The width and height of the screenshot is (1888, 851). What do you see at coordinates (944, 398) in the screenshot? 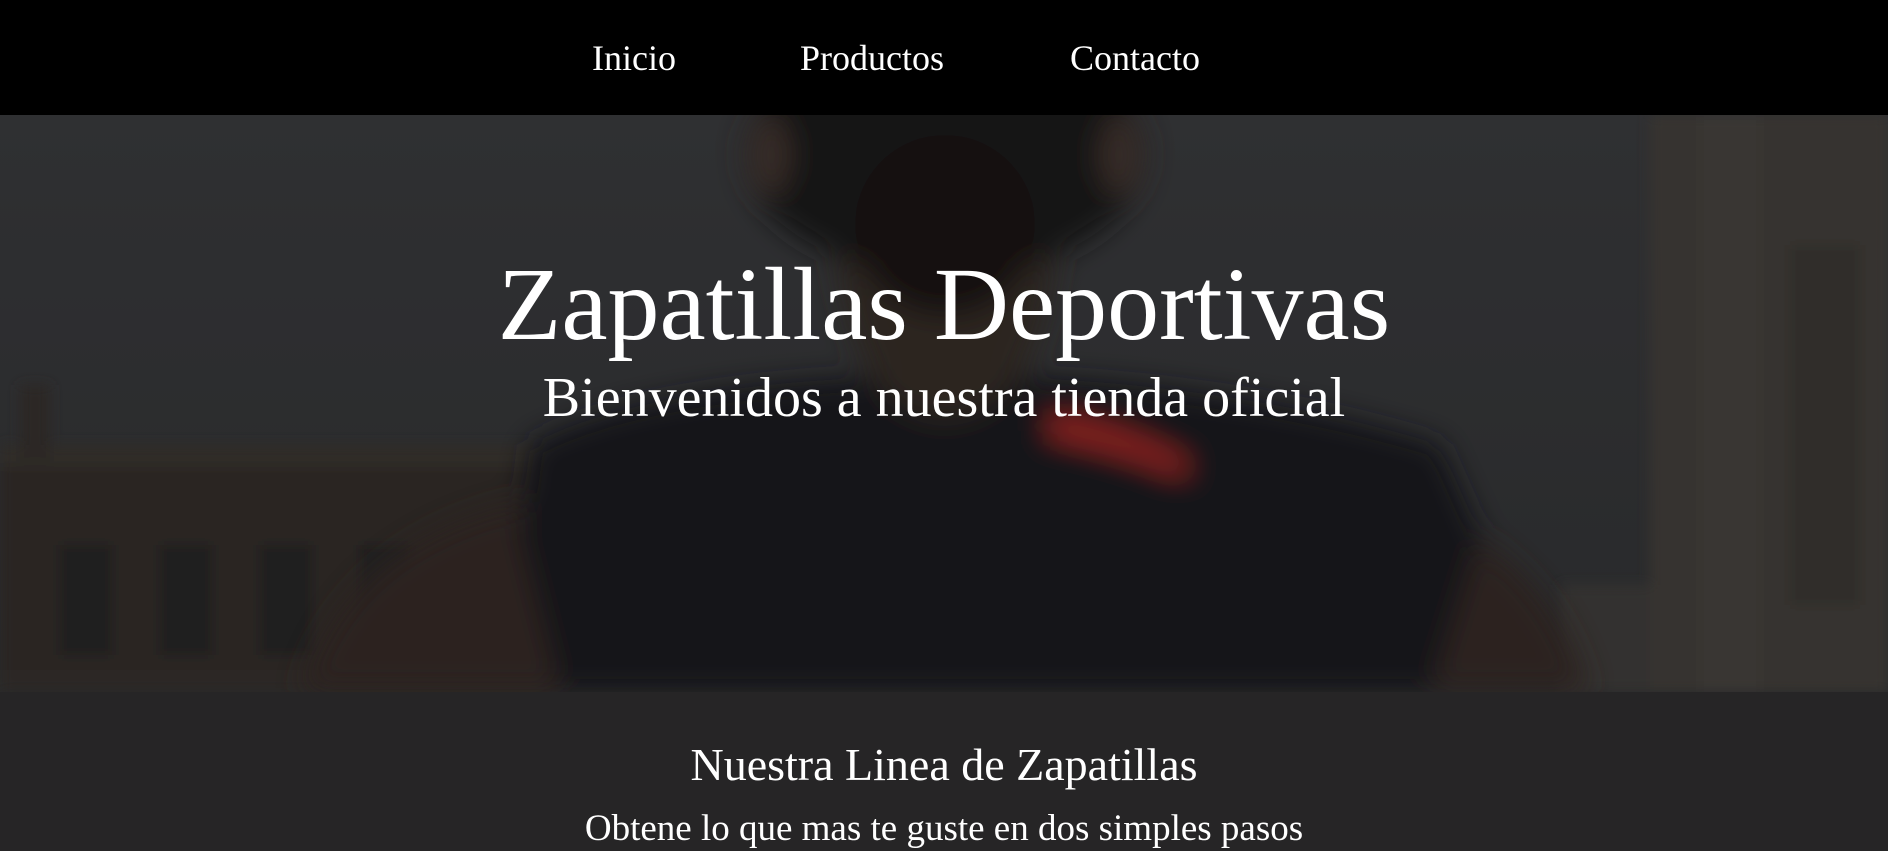
I see `hero-subtitle: Bienvenidos a nuestra tienda oficial` at bounding box center [944, 398].